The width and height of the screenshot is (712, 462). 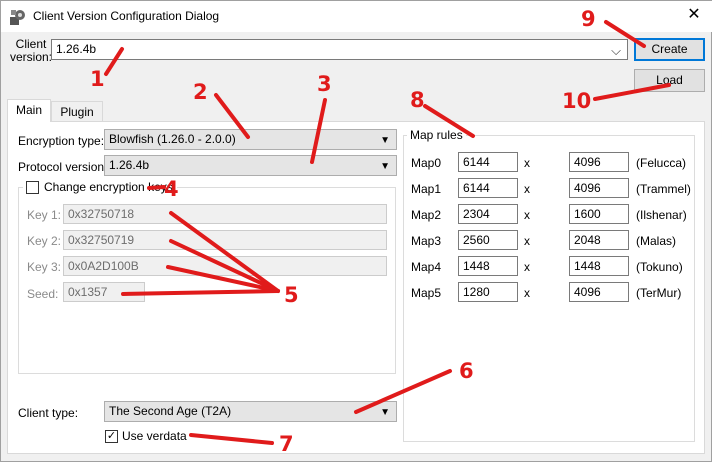 I want to click on callout-number-3: 3, so click(x=324, y=84).